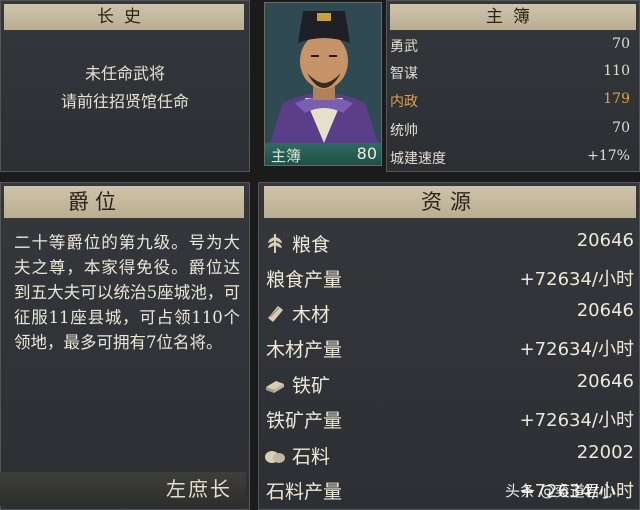  Describe the element at coordinates (449, 386) in the screenshot. I see `resource-row-iron: 铁矿 20646` at that location.